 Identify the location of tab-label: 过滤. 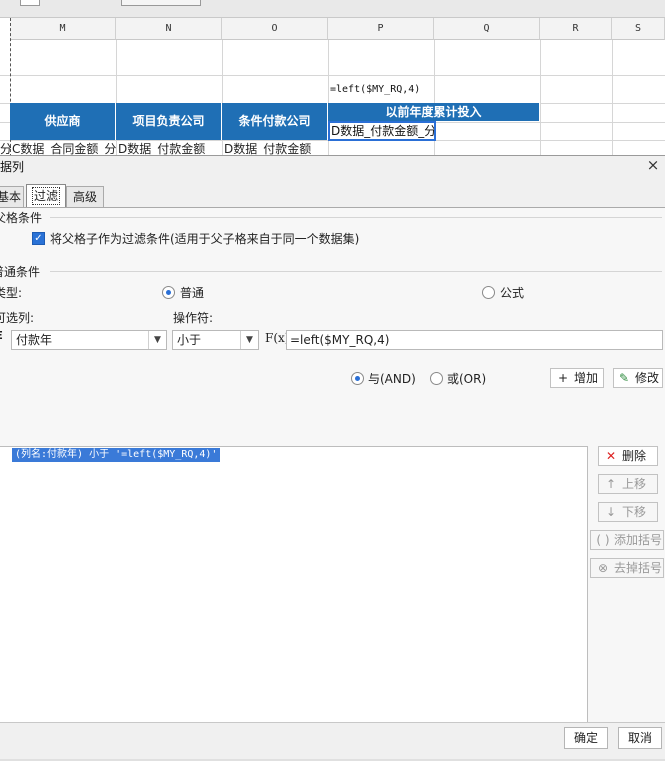
(46, 196).